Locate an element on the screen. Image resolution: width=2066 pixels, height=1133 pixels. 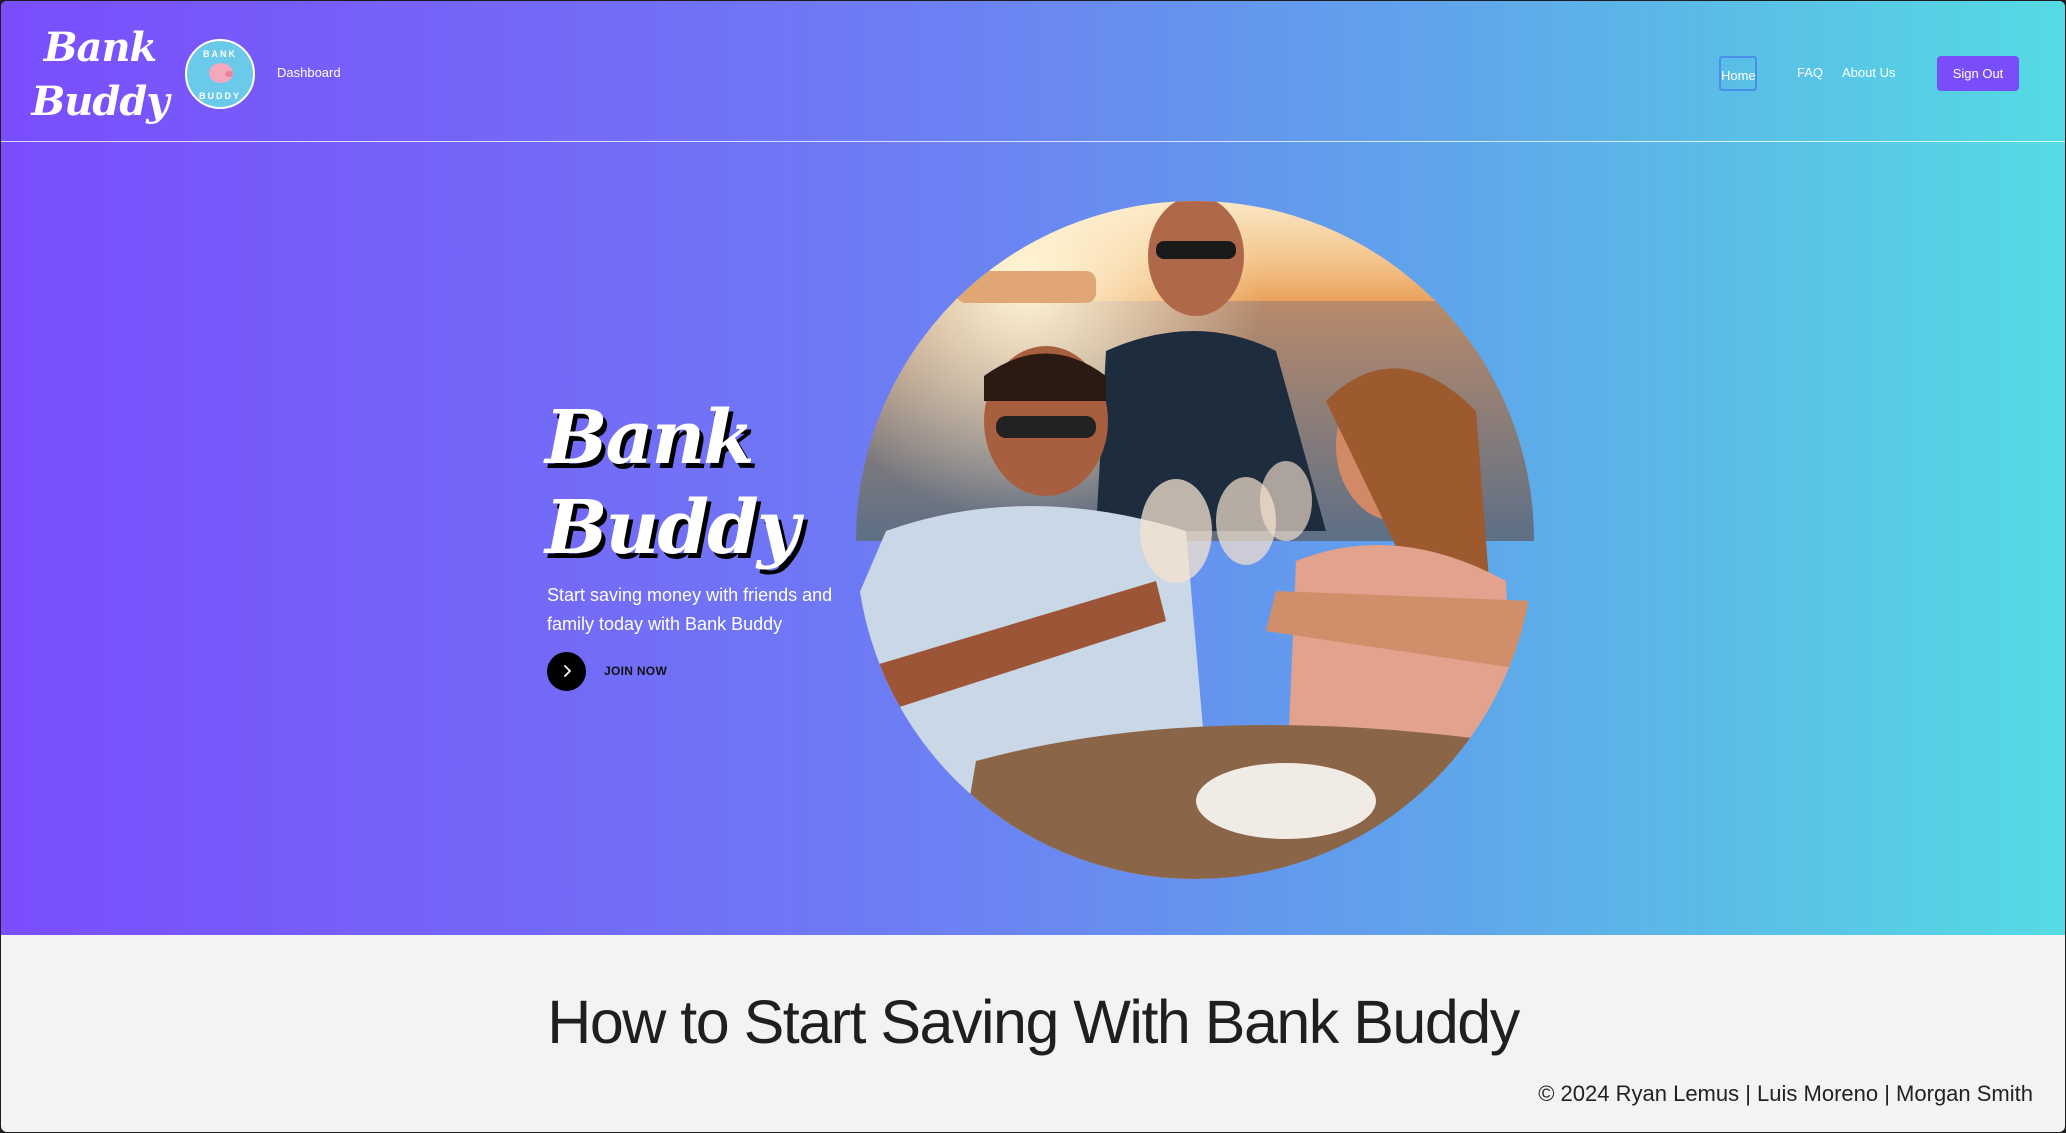
brand-line-2: Buddy is located at coordinates (100, 101).